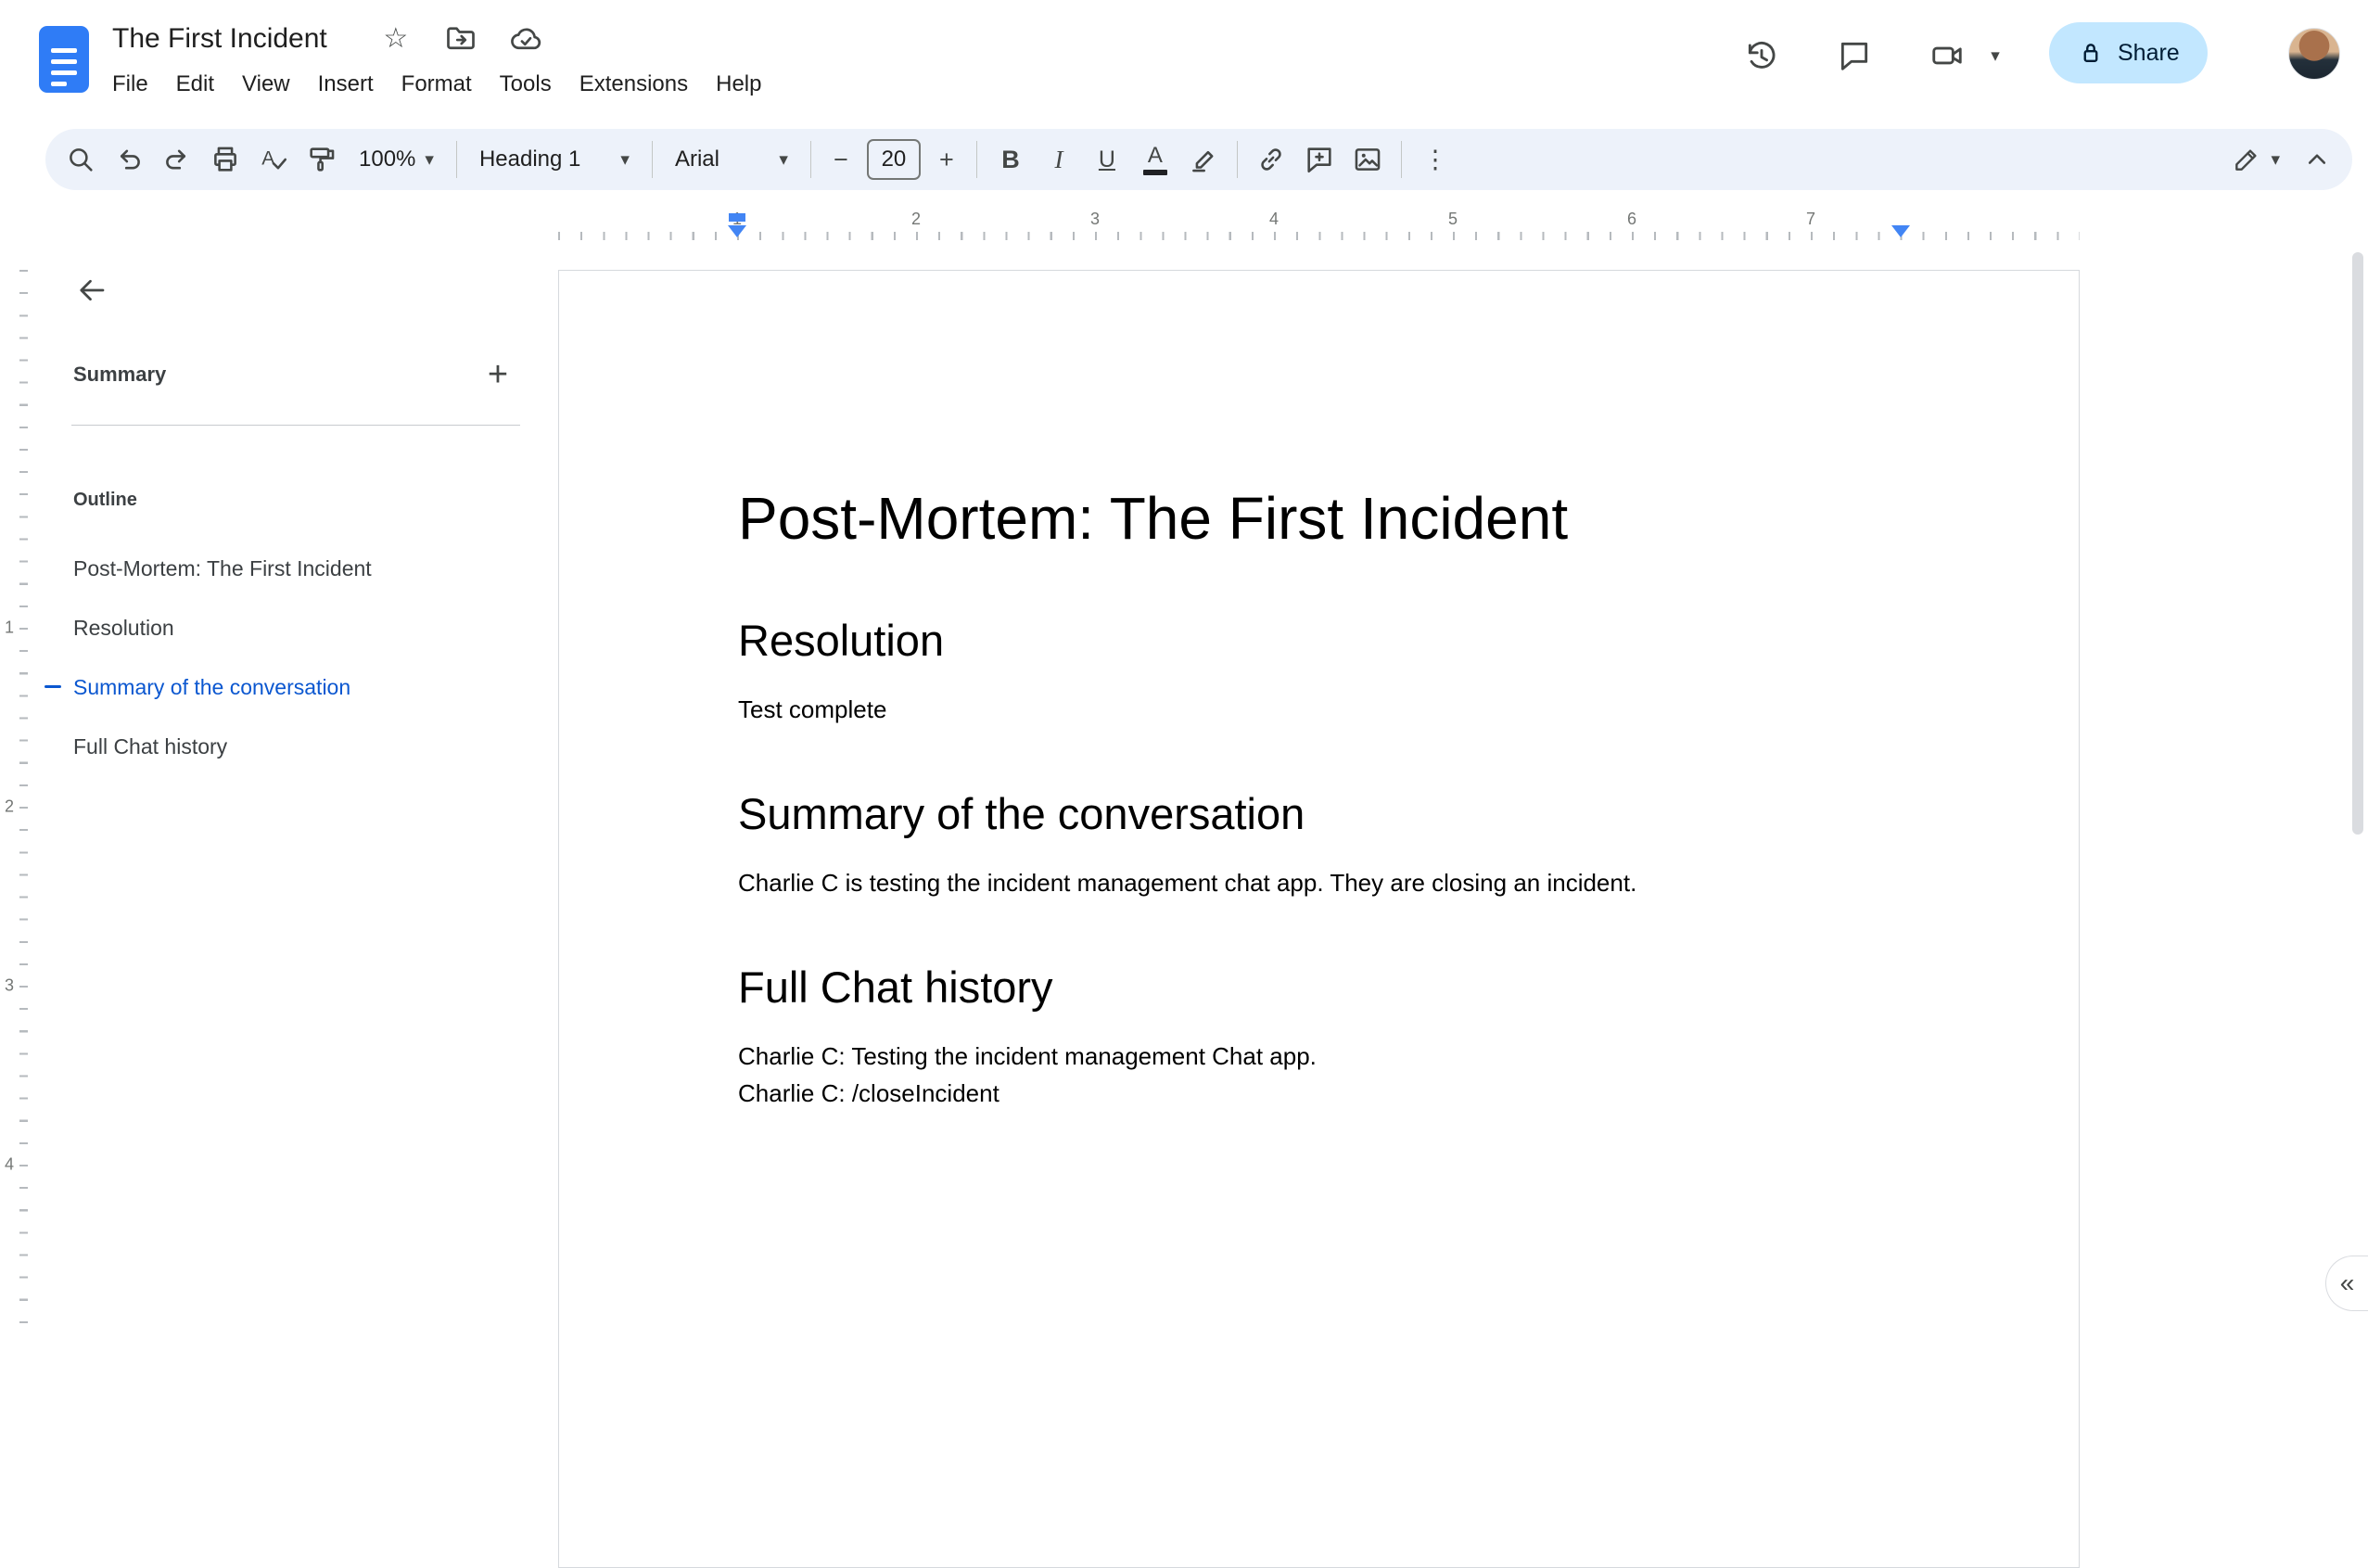 The width and height of the screenshot is (2368, 1568). What do you see at coordinates (1631, 219) in the screenshot?
I see `ruler-label: 6` at bounding box center [1631, 219].